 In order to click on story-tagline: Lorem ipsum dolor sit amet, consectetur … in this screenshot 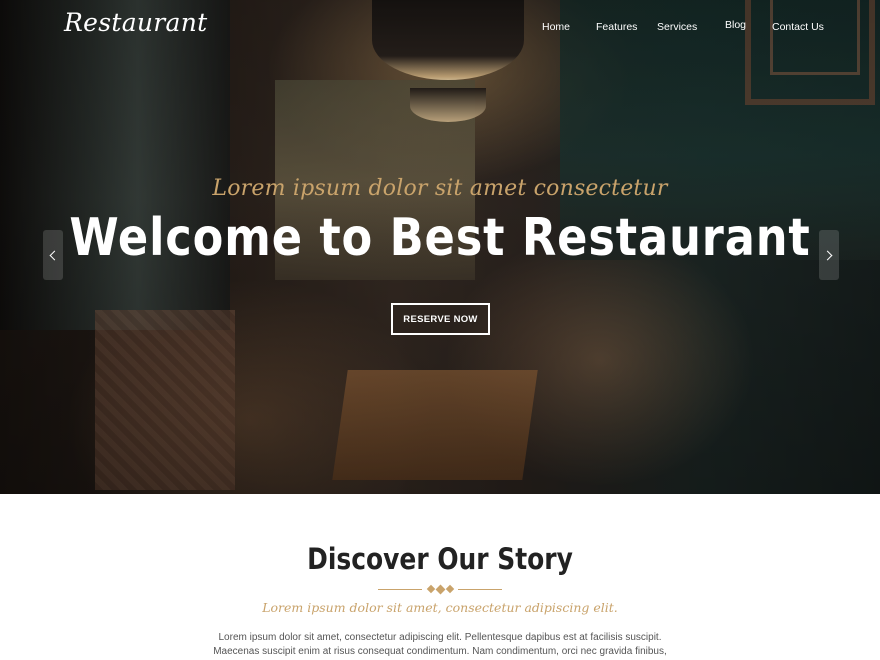, I will do `click(440, 607)`.